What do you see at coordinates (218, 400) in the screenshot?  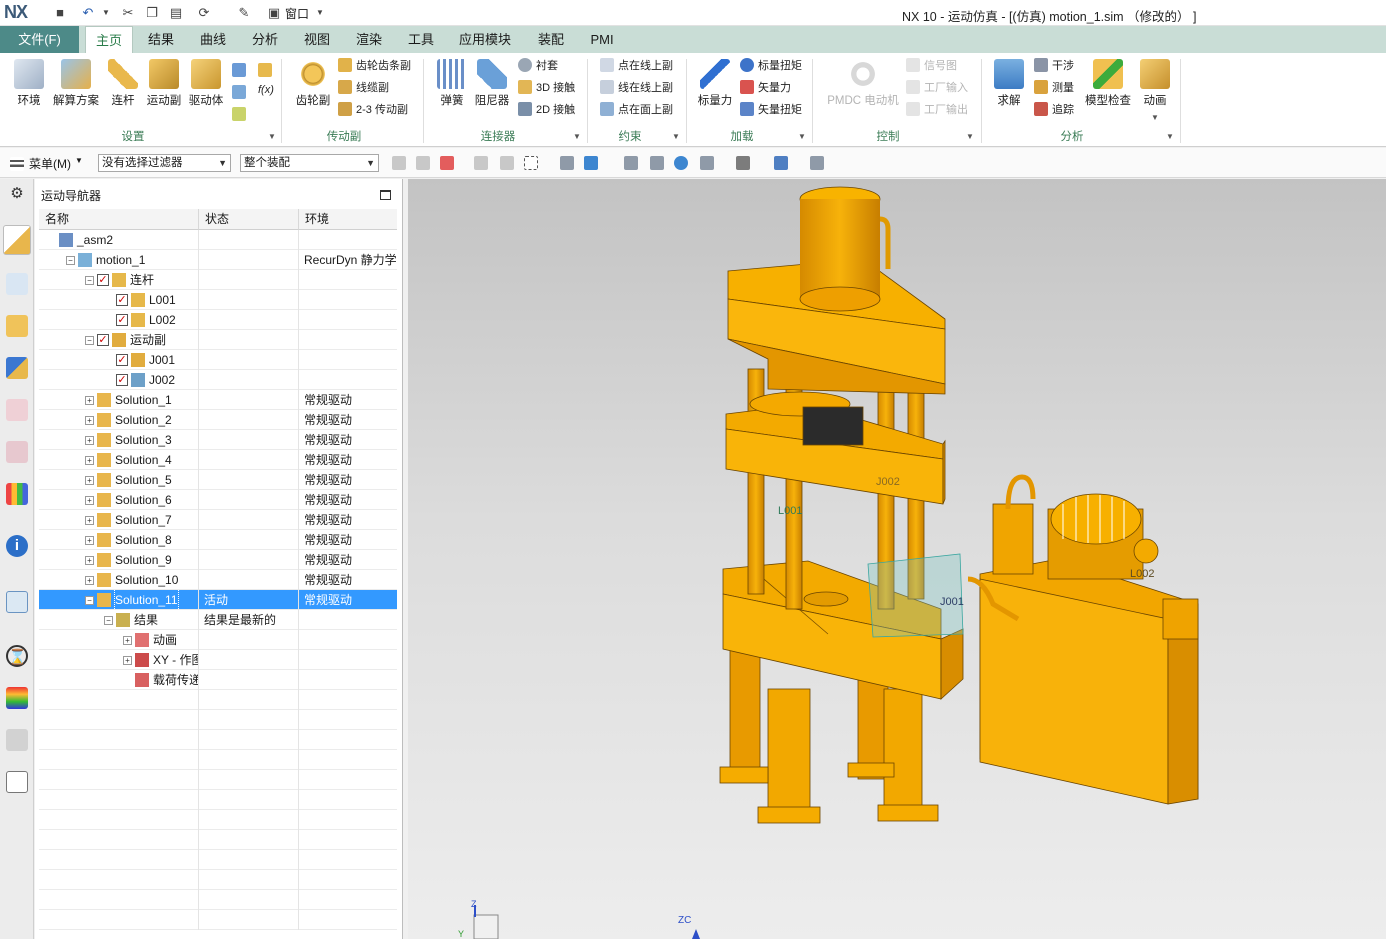 I see `tree-row: + Solution_1 常规驱动` at bounding box center [218, 400].